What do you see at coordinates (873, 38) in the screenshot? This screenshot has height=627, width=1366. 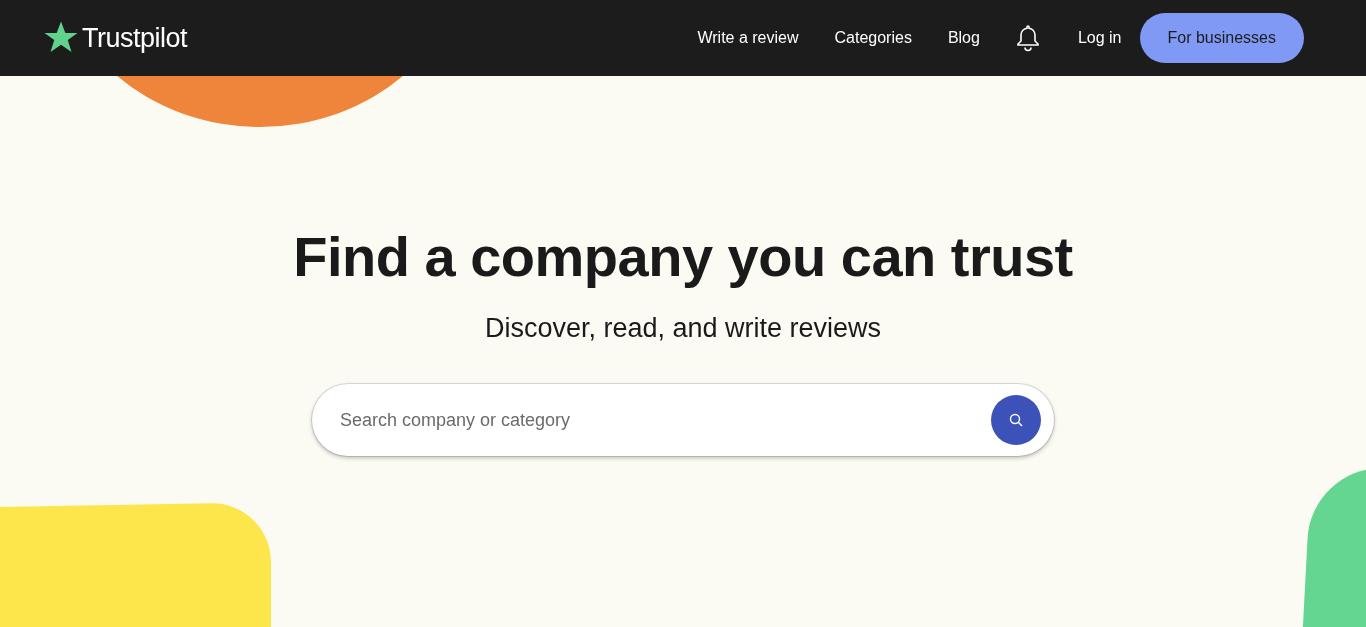 I see `nav-link: Categories` at bounding box center [873, 38].